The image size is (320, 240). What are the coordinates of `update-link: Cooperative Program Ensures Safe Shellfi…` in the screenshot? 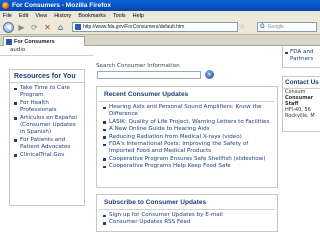 It's located at (188, 159).